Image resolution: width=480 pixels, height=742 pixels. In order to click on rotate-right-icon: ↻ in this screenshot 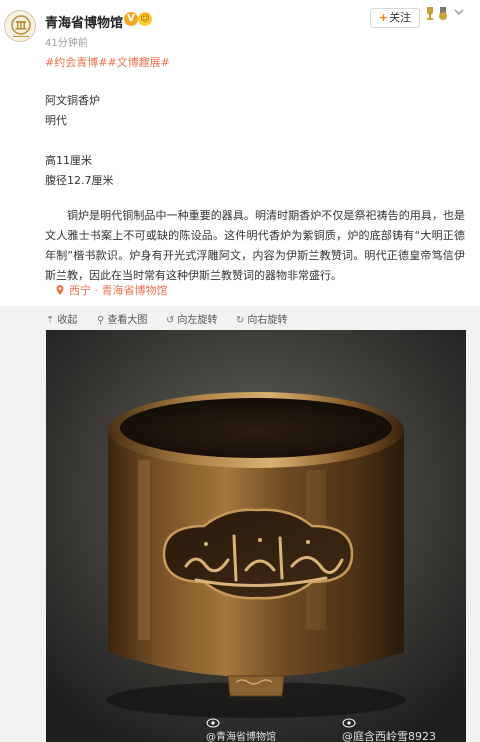, I will do `click(240, 320)`.